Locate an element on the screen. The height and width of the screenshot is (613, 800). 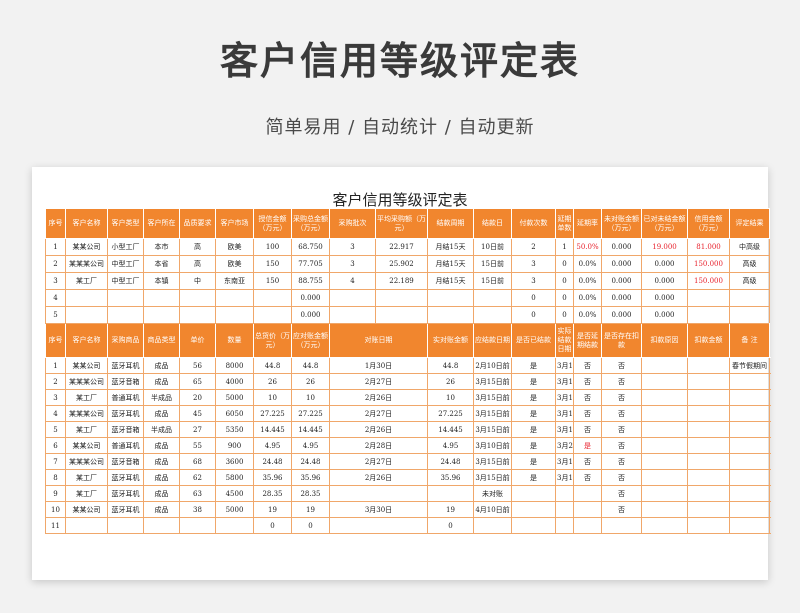
table2-cell-qty is located at coordinates (234, 525).